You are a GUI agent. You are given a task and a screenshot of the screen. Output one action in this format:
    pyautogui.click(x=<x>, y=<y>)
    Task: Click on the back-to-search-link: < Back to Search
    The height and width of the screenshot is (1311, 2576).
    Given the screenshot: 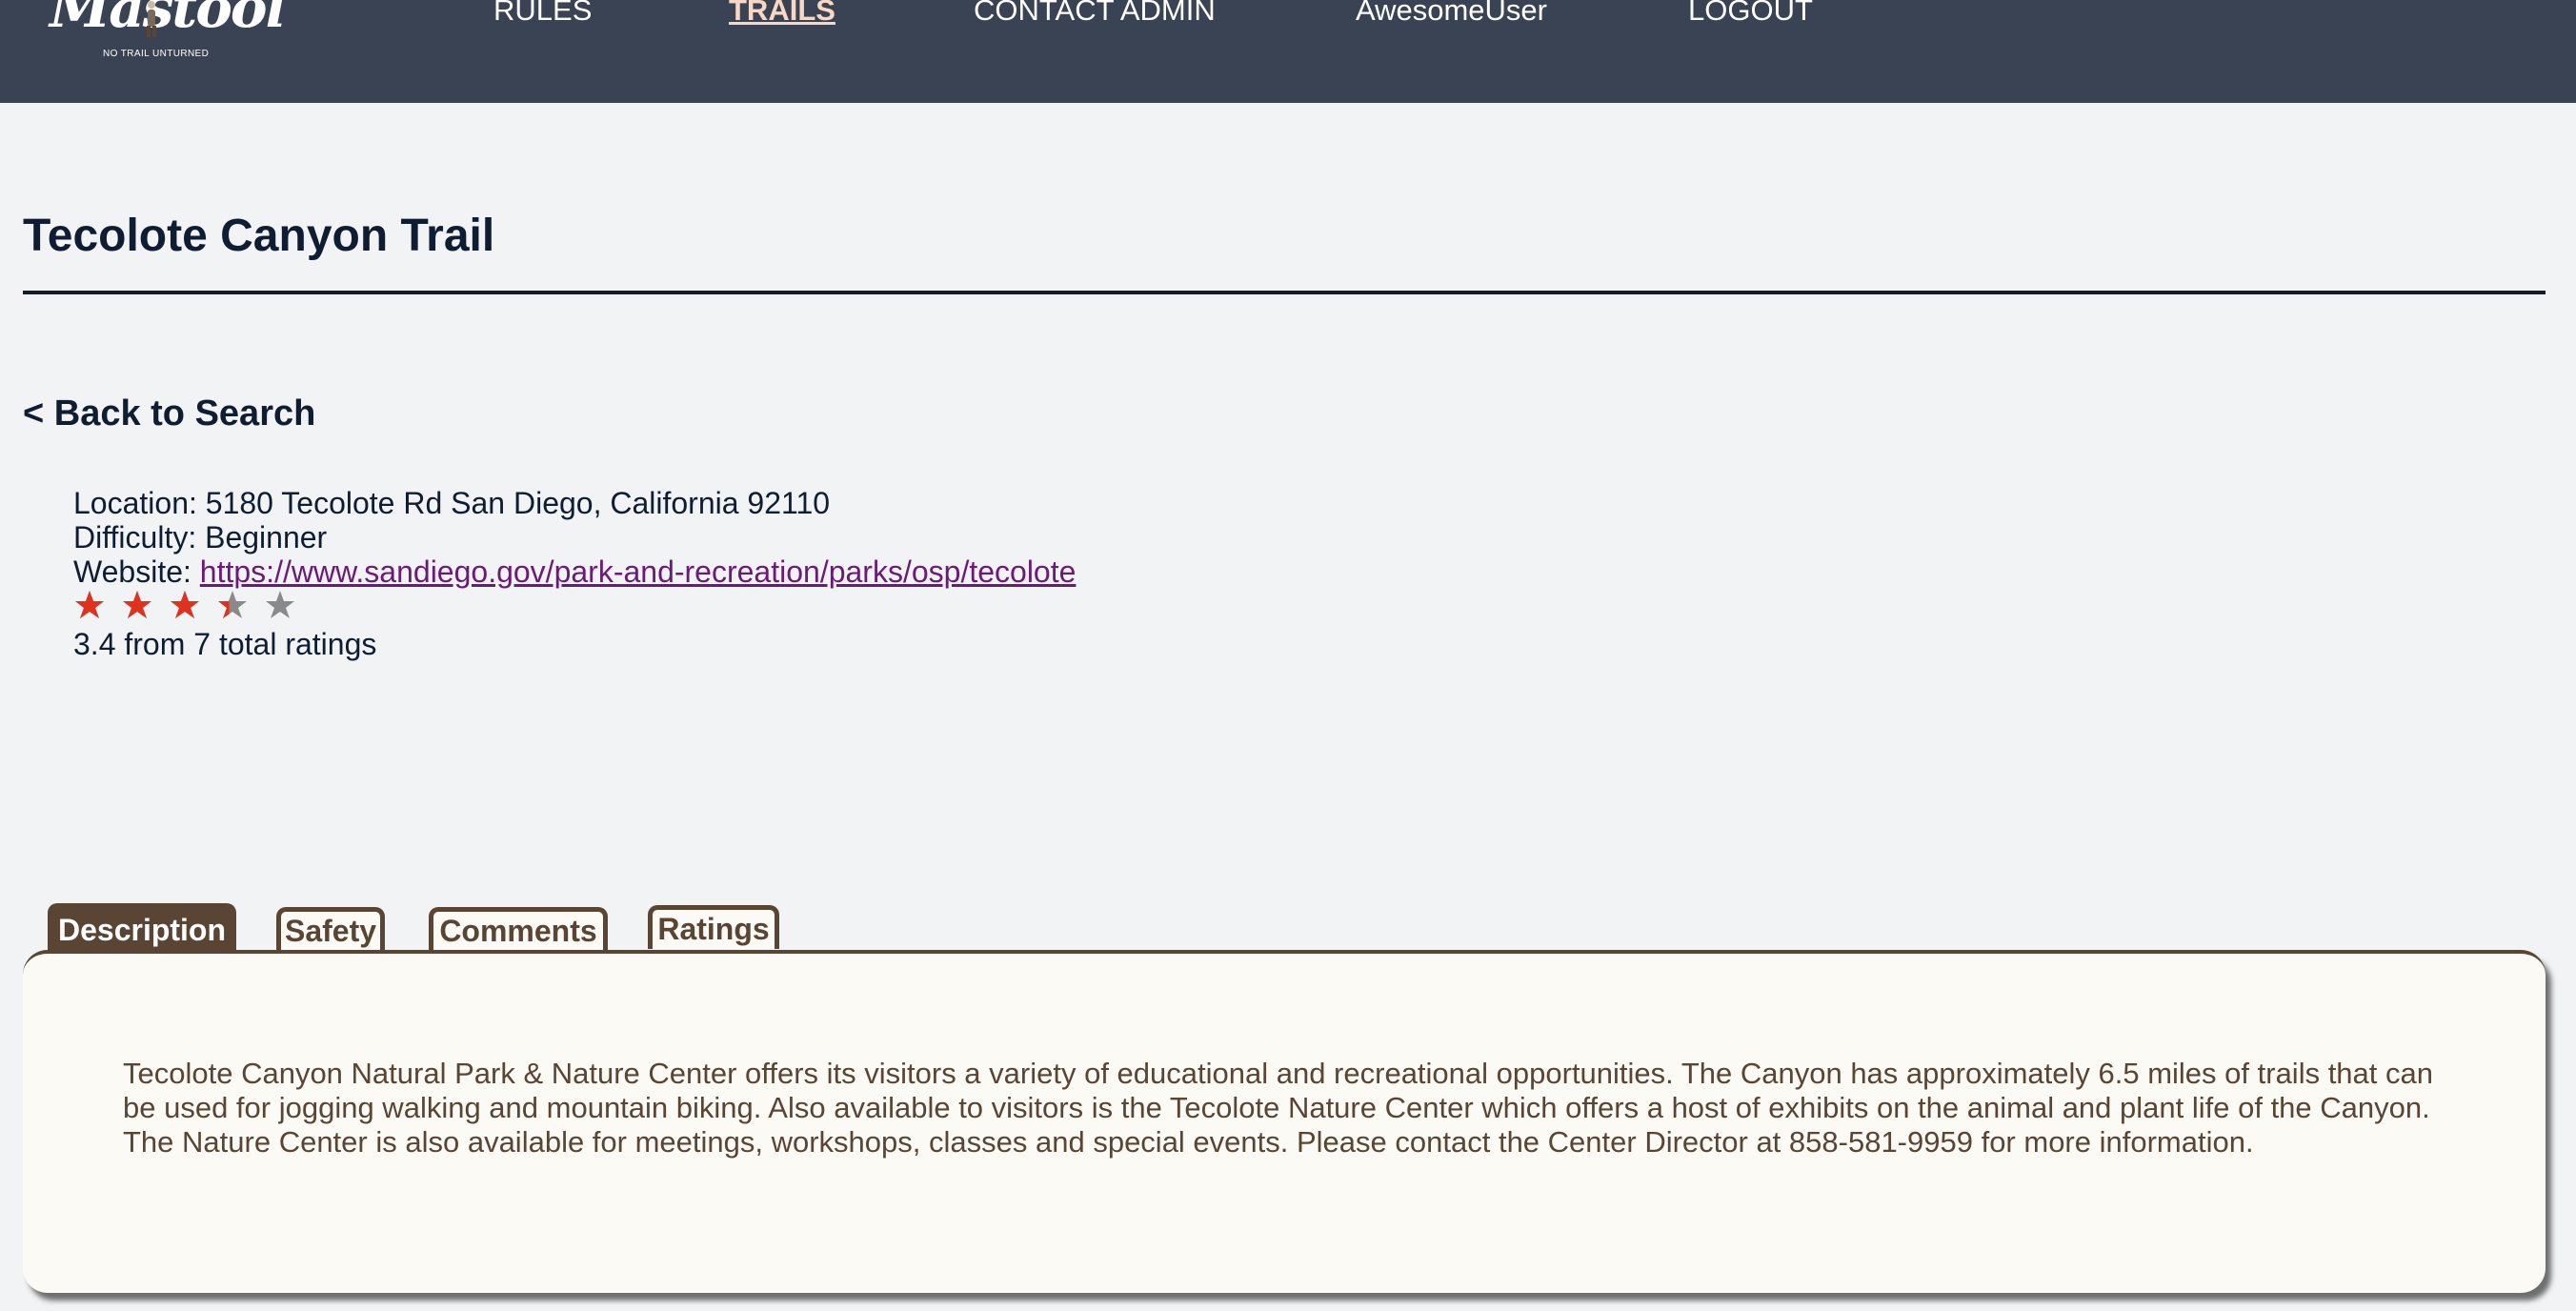 What is the action you would take?
    pyautogui.click(x=169, y=413)
    